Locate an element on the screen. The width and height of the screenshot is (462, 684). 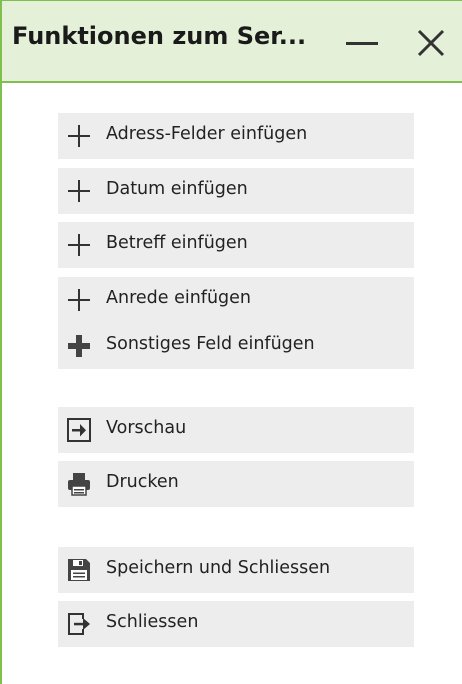
button-label: Schliessen is located at coordinates (152, 622).